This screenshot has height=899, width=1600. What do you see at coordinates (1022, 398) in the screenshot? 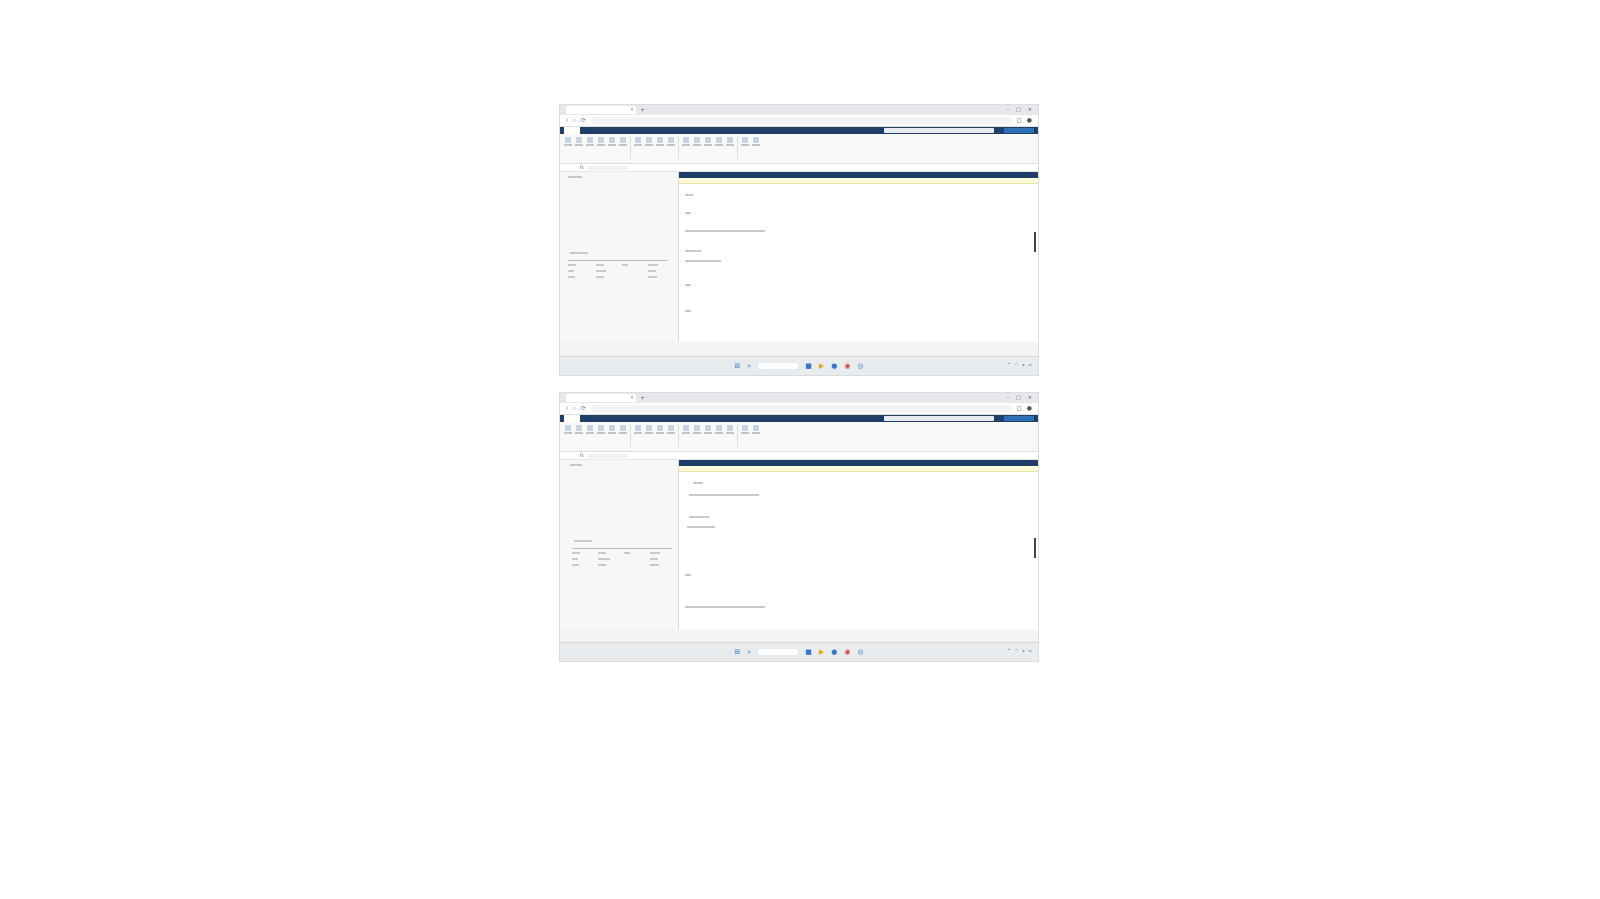
I see `window-controls: – □ ×` at bounding box center [1022, 398].